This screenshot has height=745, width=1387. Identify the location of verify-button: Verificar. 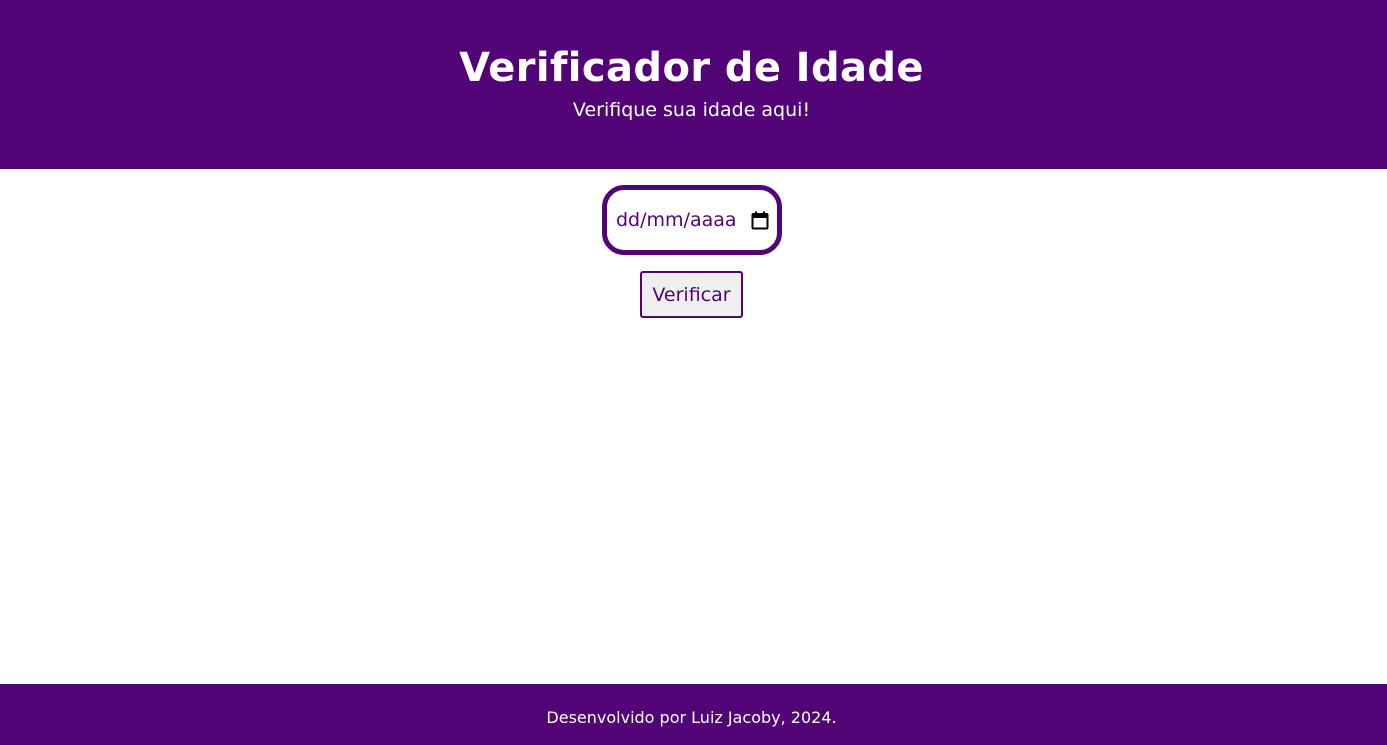
(691, 294).